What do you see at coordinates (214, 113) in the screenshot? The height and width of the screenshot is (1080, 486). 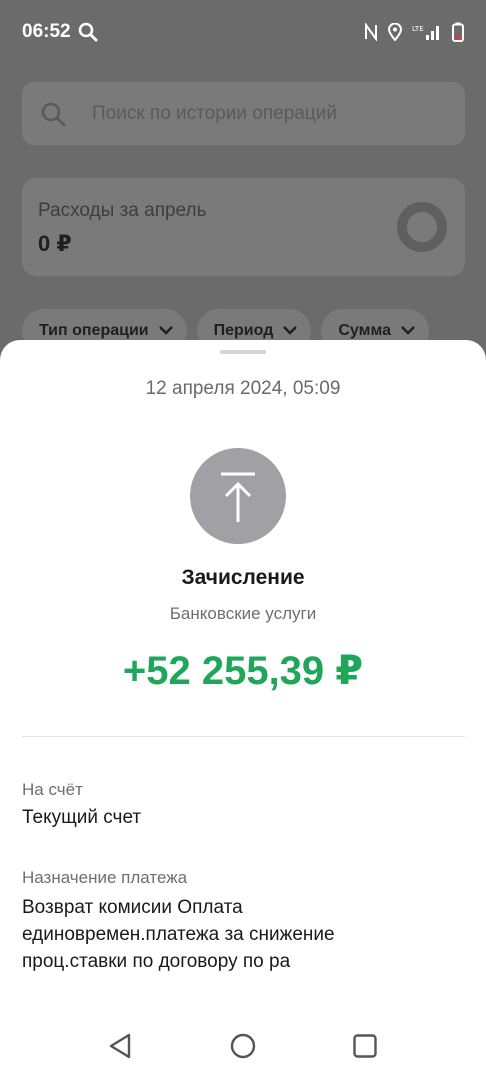 I see `search-placeholder: Поиск по истории операций` at bounding box center [214, 113].